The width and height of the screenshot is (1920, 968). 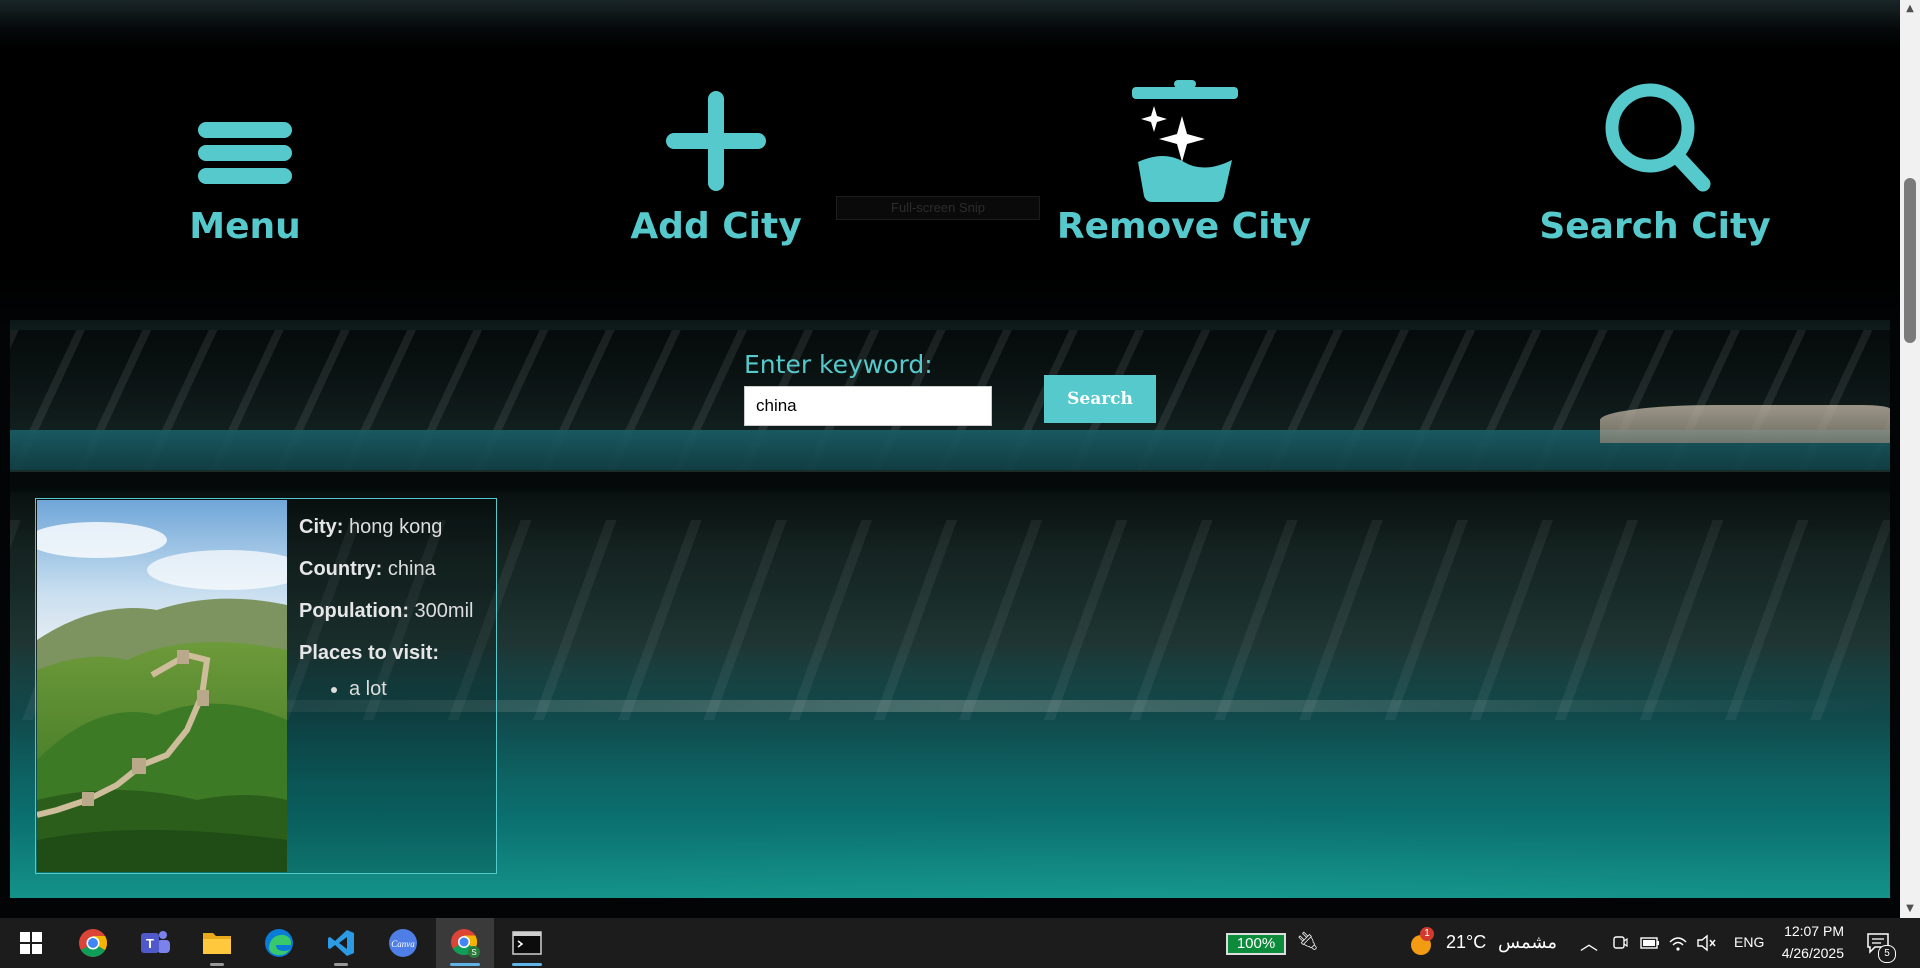 I want to click on taskbar-vscode, so click(x=341, y=943).